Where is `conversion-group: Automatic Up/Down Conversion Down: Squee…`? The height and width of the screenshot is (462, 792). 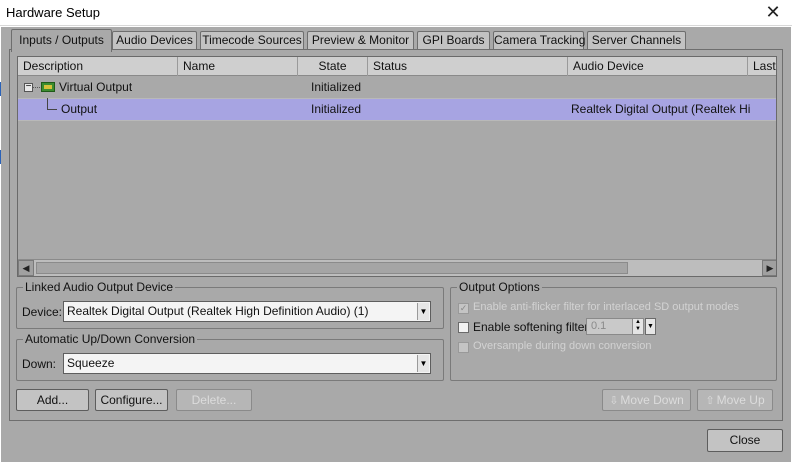
conversion-group: Automatic Up/Down Conversion Down: Squee… is located at coordinates (230, 356).